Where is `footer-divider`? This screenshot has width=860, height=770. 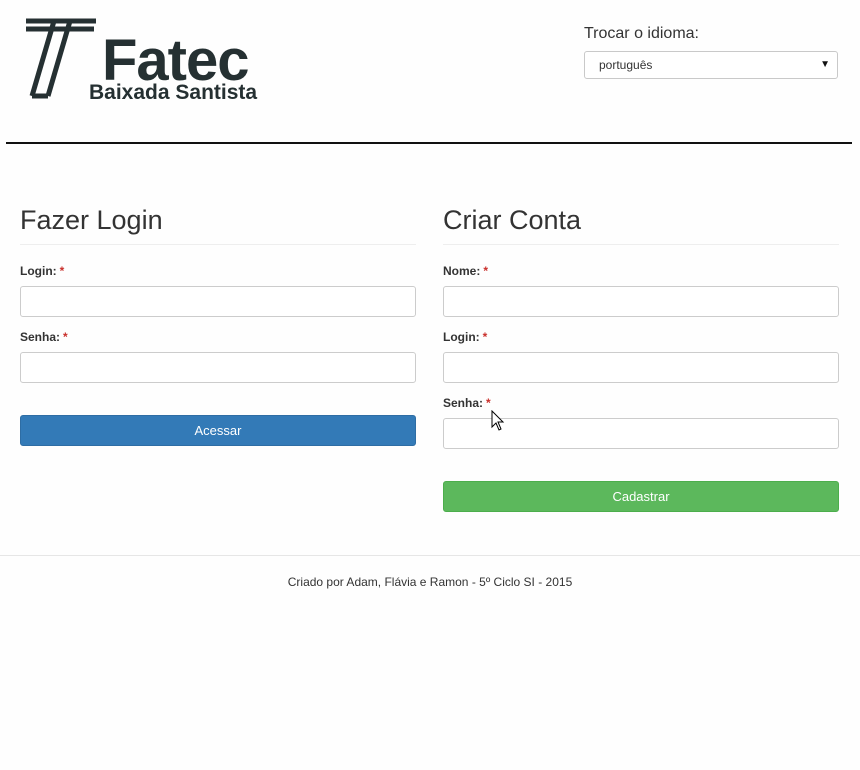 footer-divider is located at coordinates (430, 555).